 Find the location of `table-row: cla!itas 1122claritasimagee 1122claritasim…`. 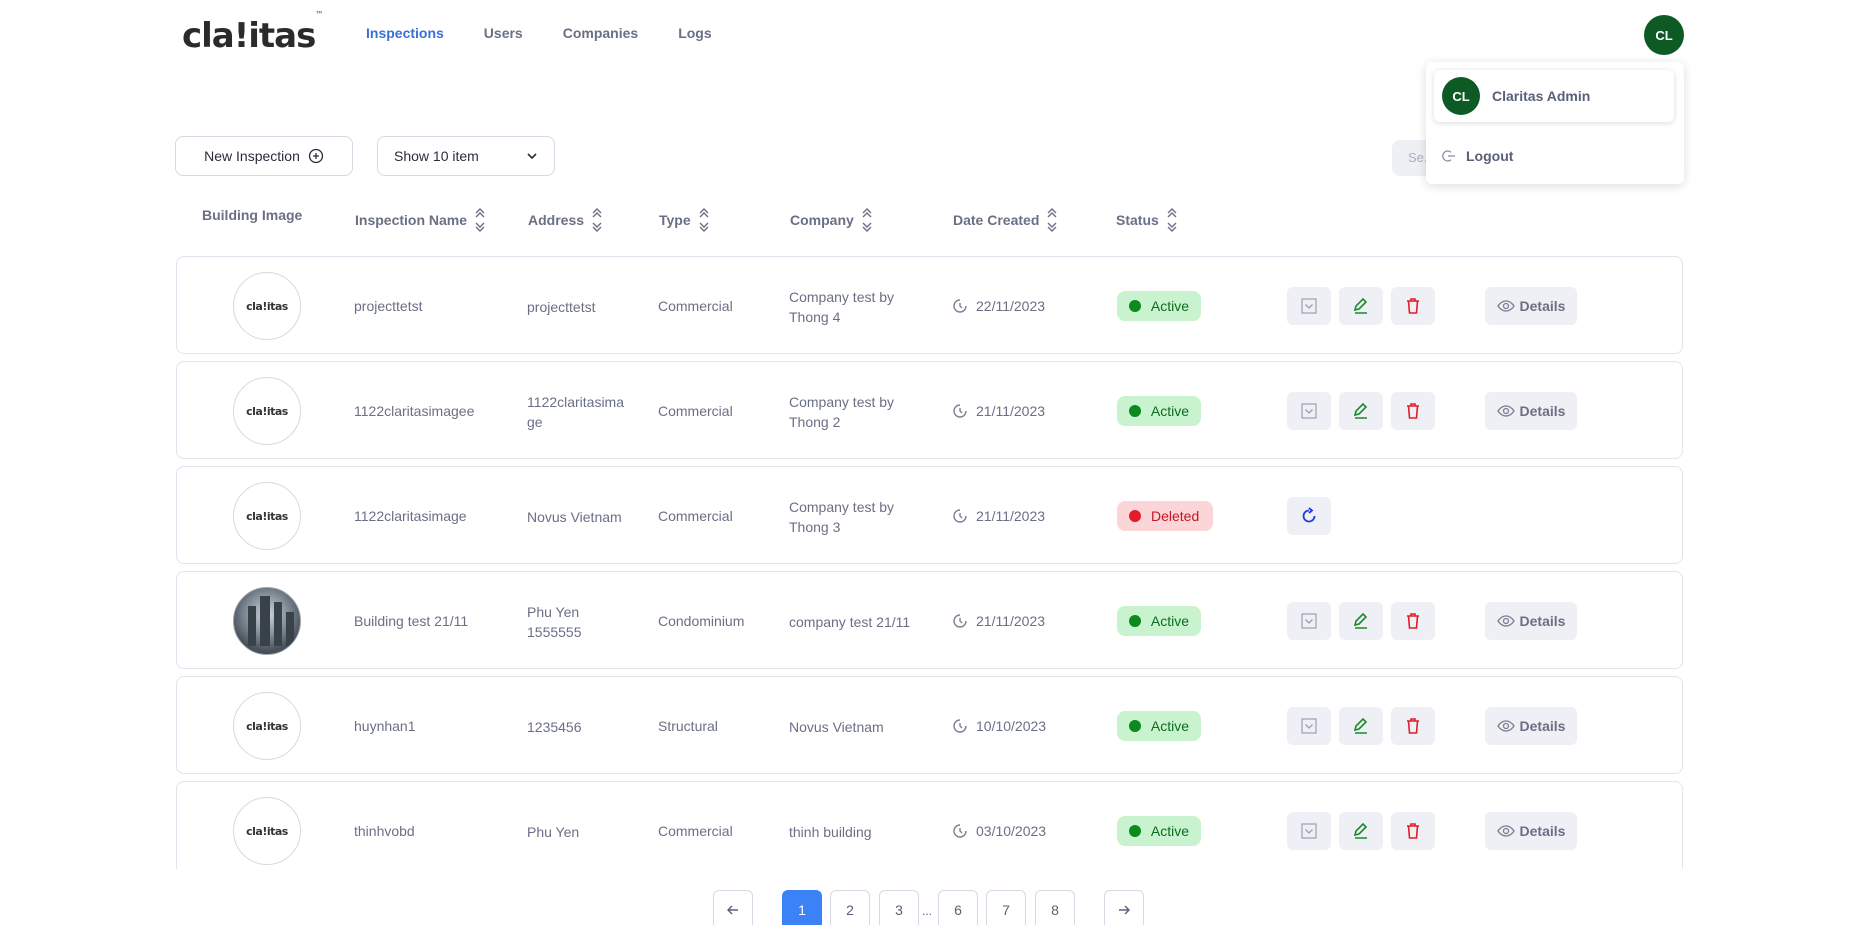

table-row: cla!itas 1122claritasimagee 1122claritasim… is located at coordinates (929, 410).